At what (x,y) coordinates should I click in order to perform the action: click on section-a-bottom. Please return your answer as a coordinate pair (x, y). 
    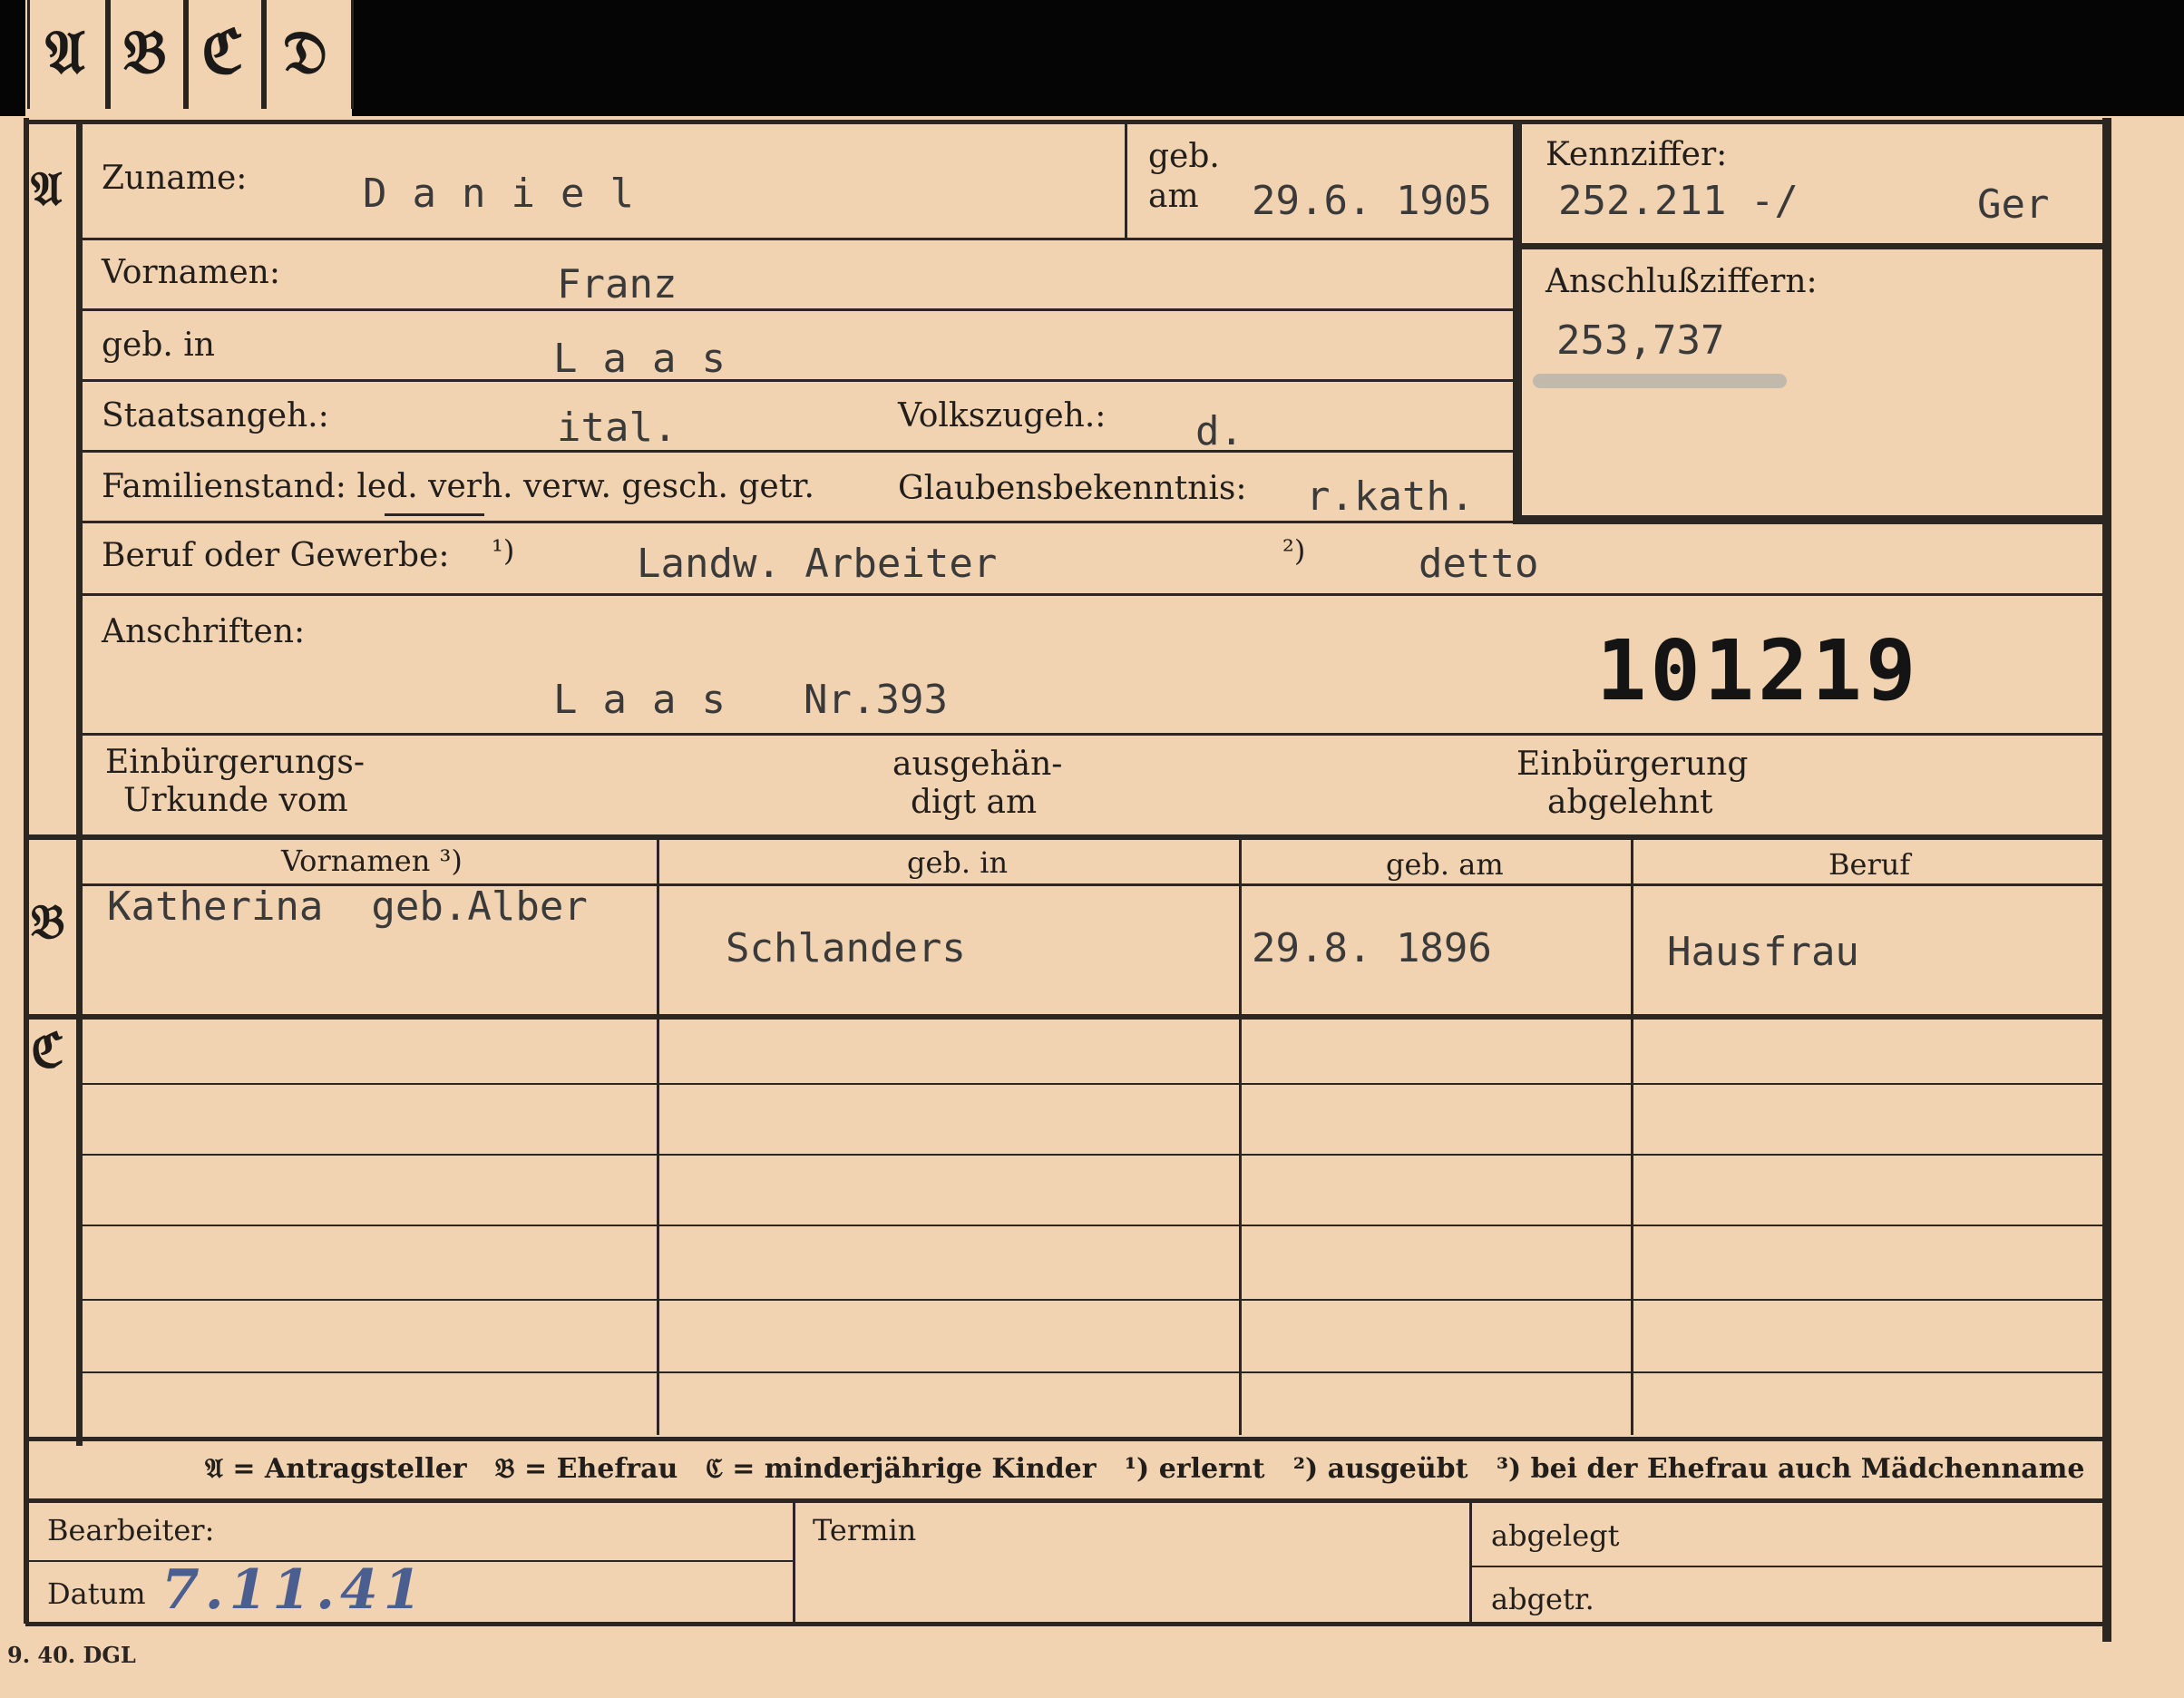
    Looking at the image, I should click on (1066, 837).